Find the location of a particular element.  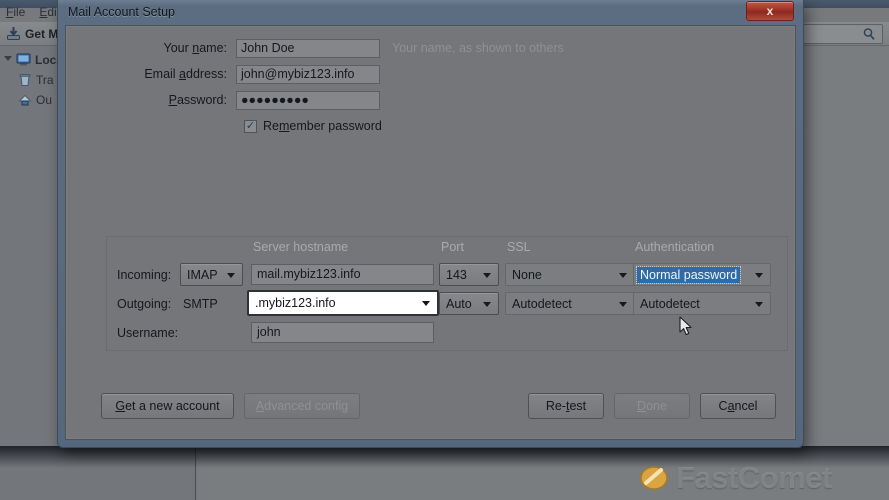

get-mail-button: Get M is located at coordinates (32, 33).